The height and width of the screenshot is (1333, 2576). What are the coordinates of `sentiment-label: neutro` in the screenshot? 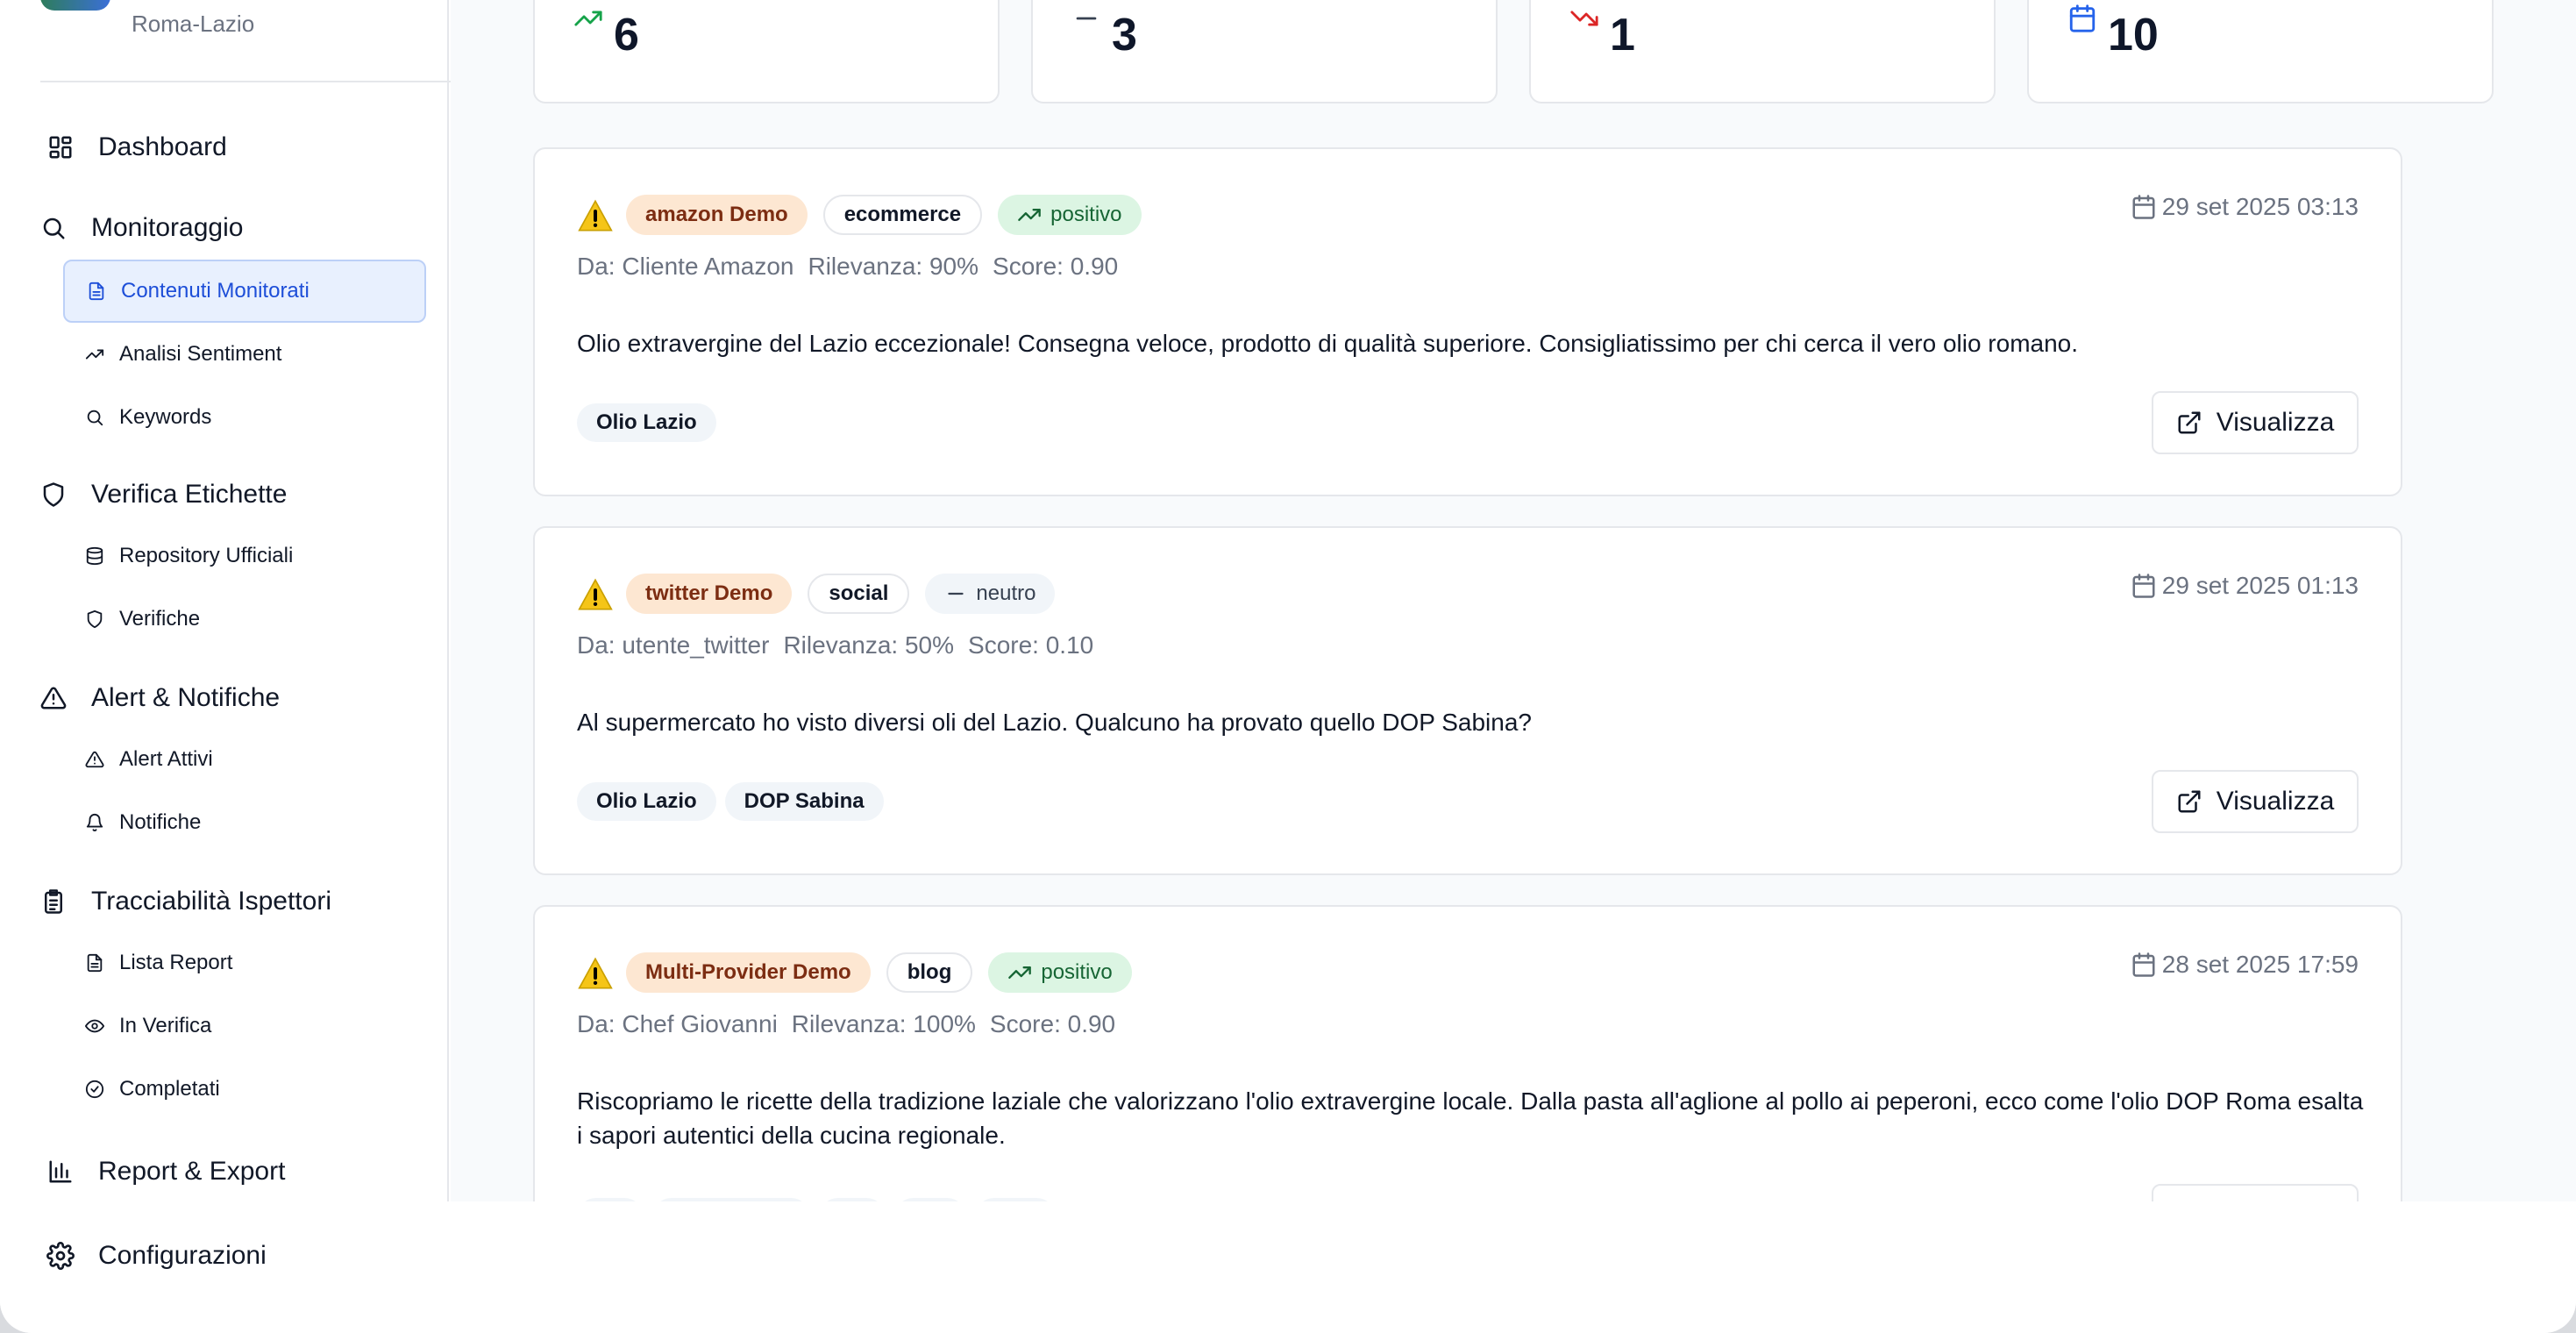 It's located at (1006, 593).